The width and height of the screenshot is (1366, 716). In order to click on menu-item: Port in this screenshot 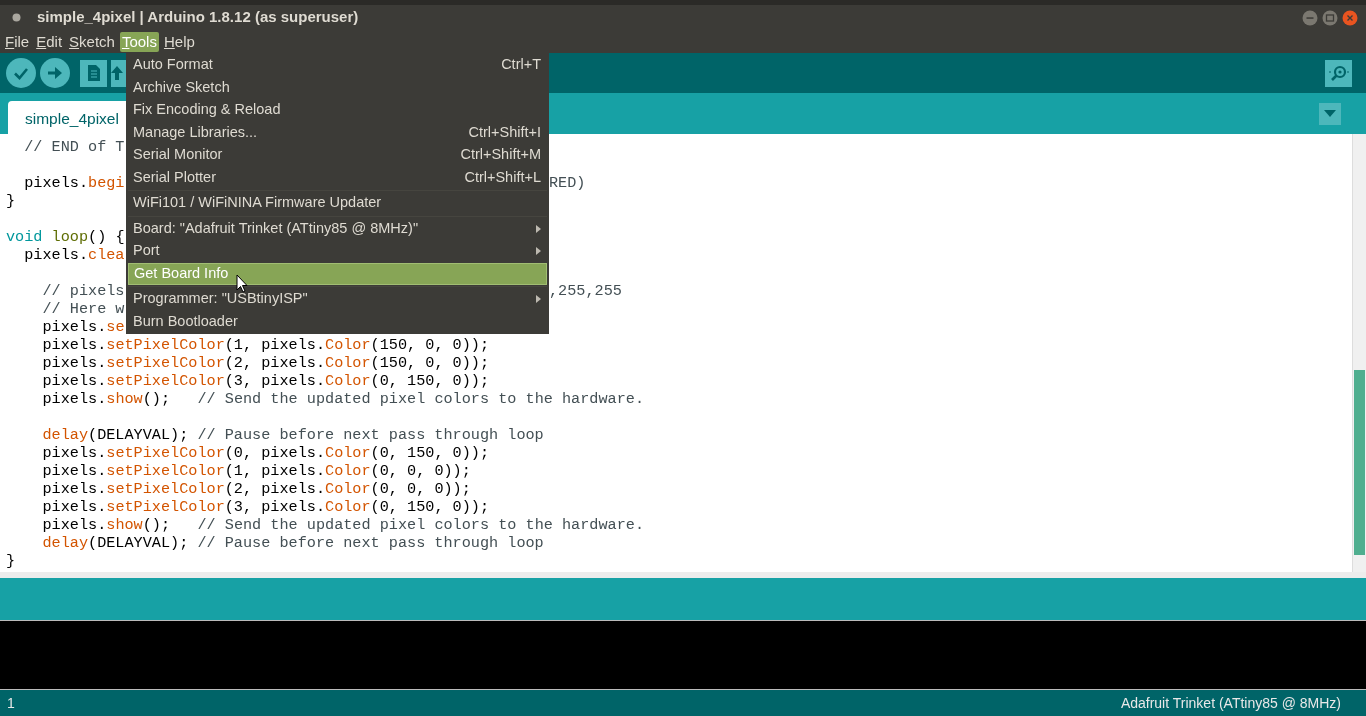, I will do `click(337, 251)`.